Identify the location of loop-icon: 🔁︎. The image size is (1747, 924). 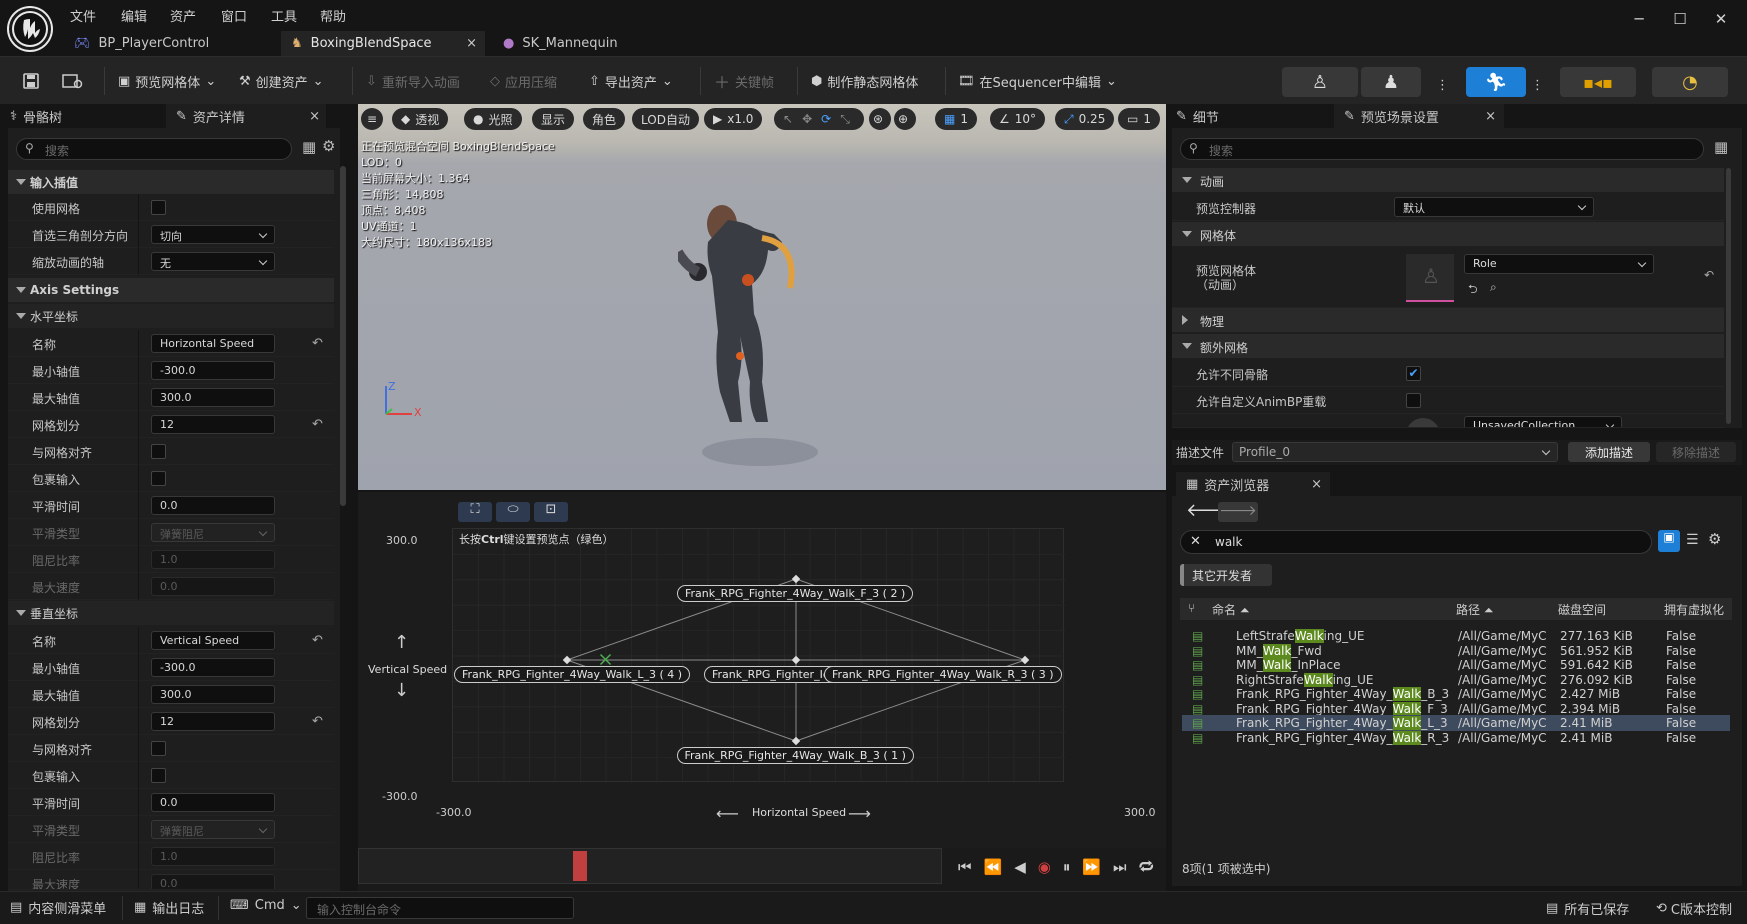
(1146, 867).